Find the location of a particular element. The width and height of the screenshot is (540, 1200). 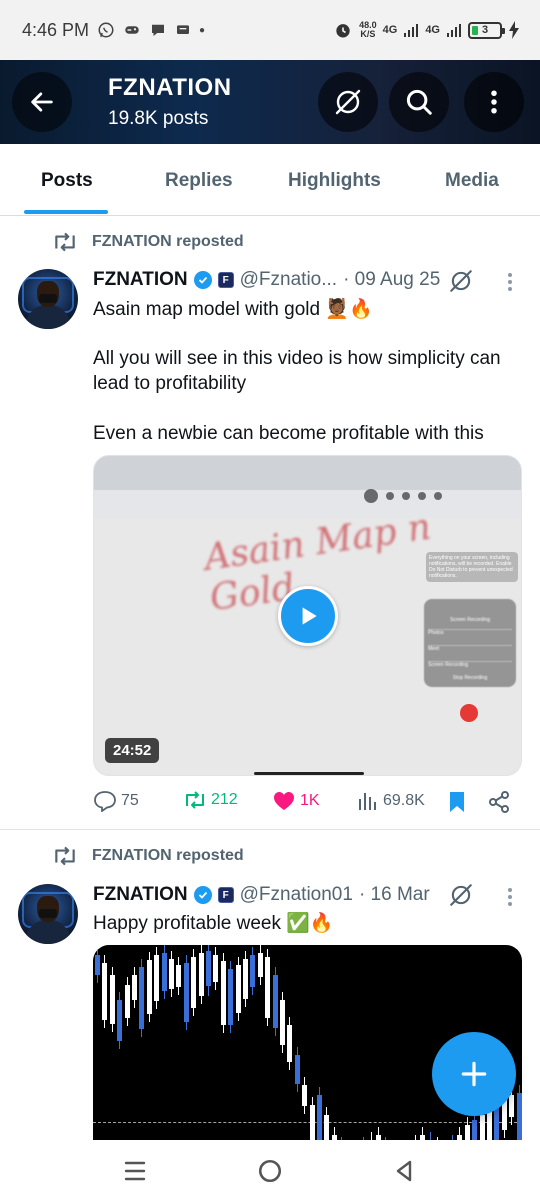

back-nav-button is located at coordinates (404, 1171).